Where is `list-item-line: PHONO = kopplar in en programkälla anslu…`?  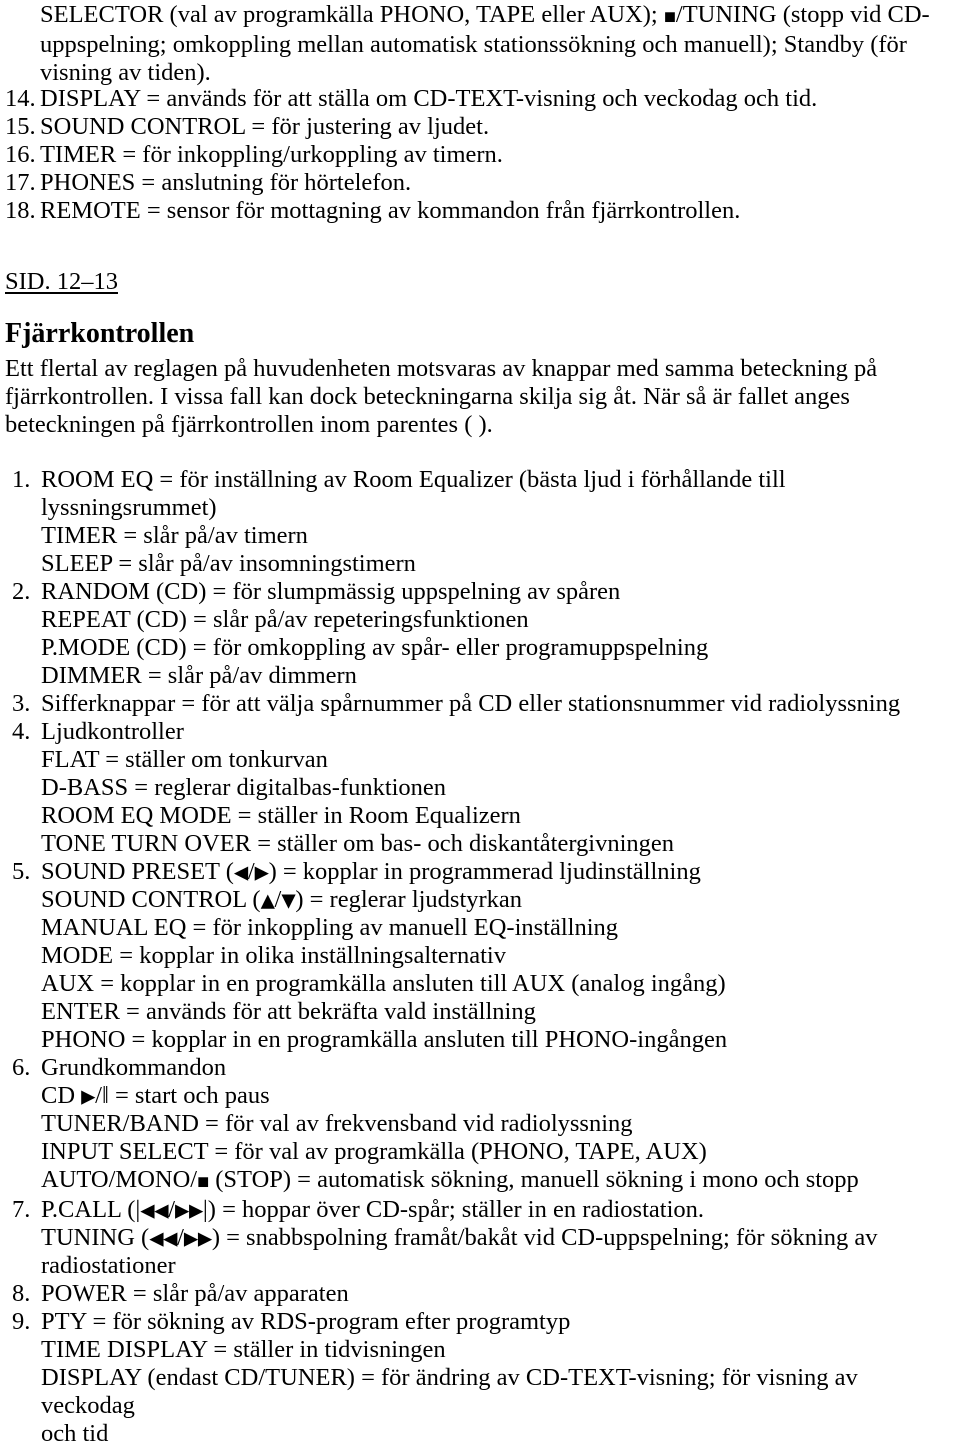
list-item-line: PHONO = kopplar in en programkälla anslu… is located at coordinates (384, 1039).